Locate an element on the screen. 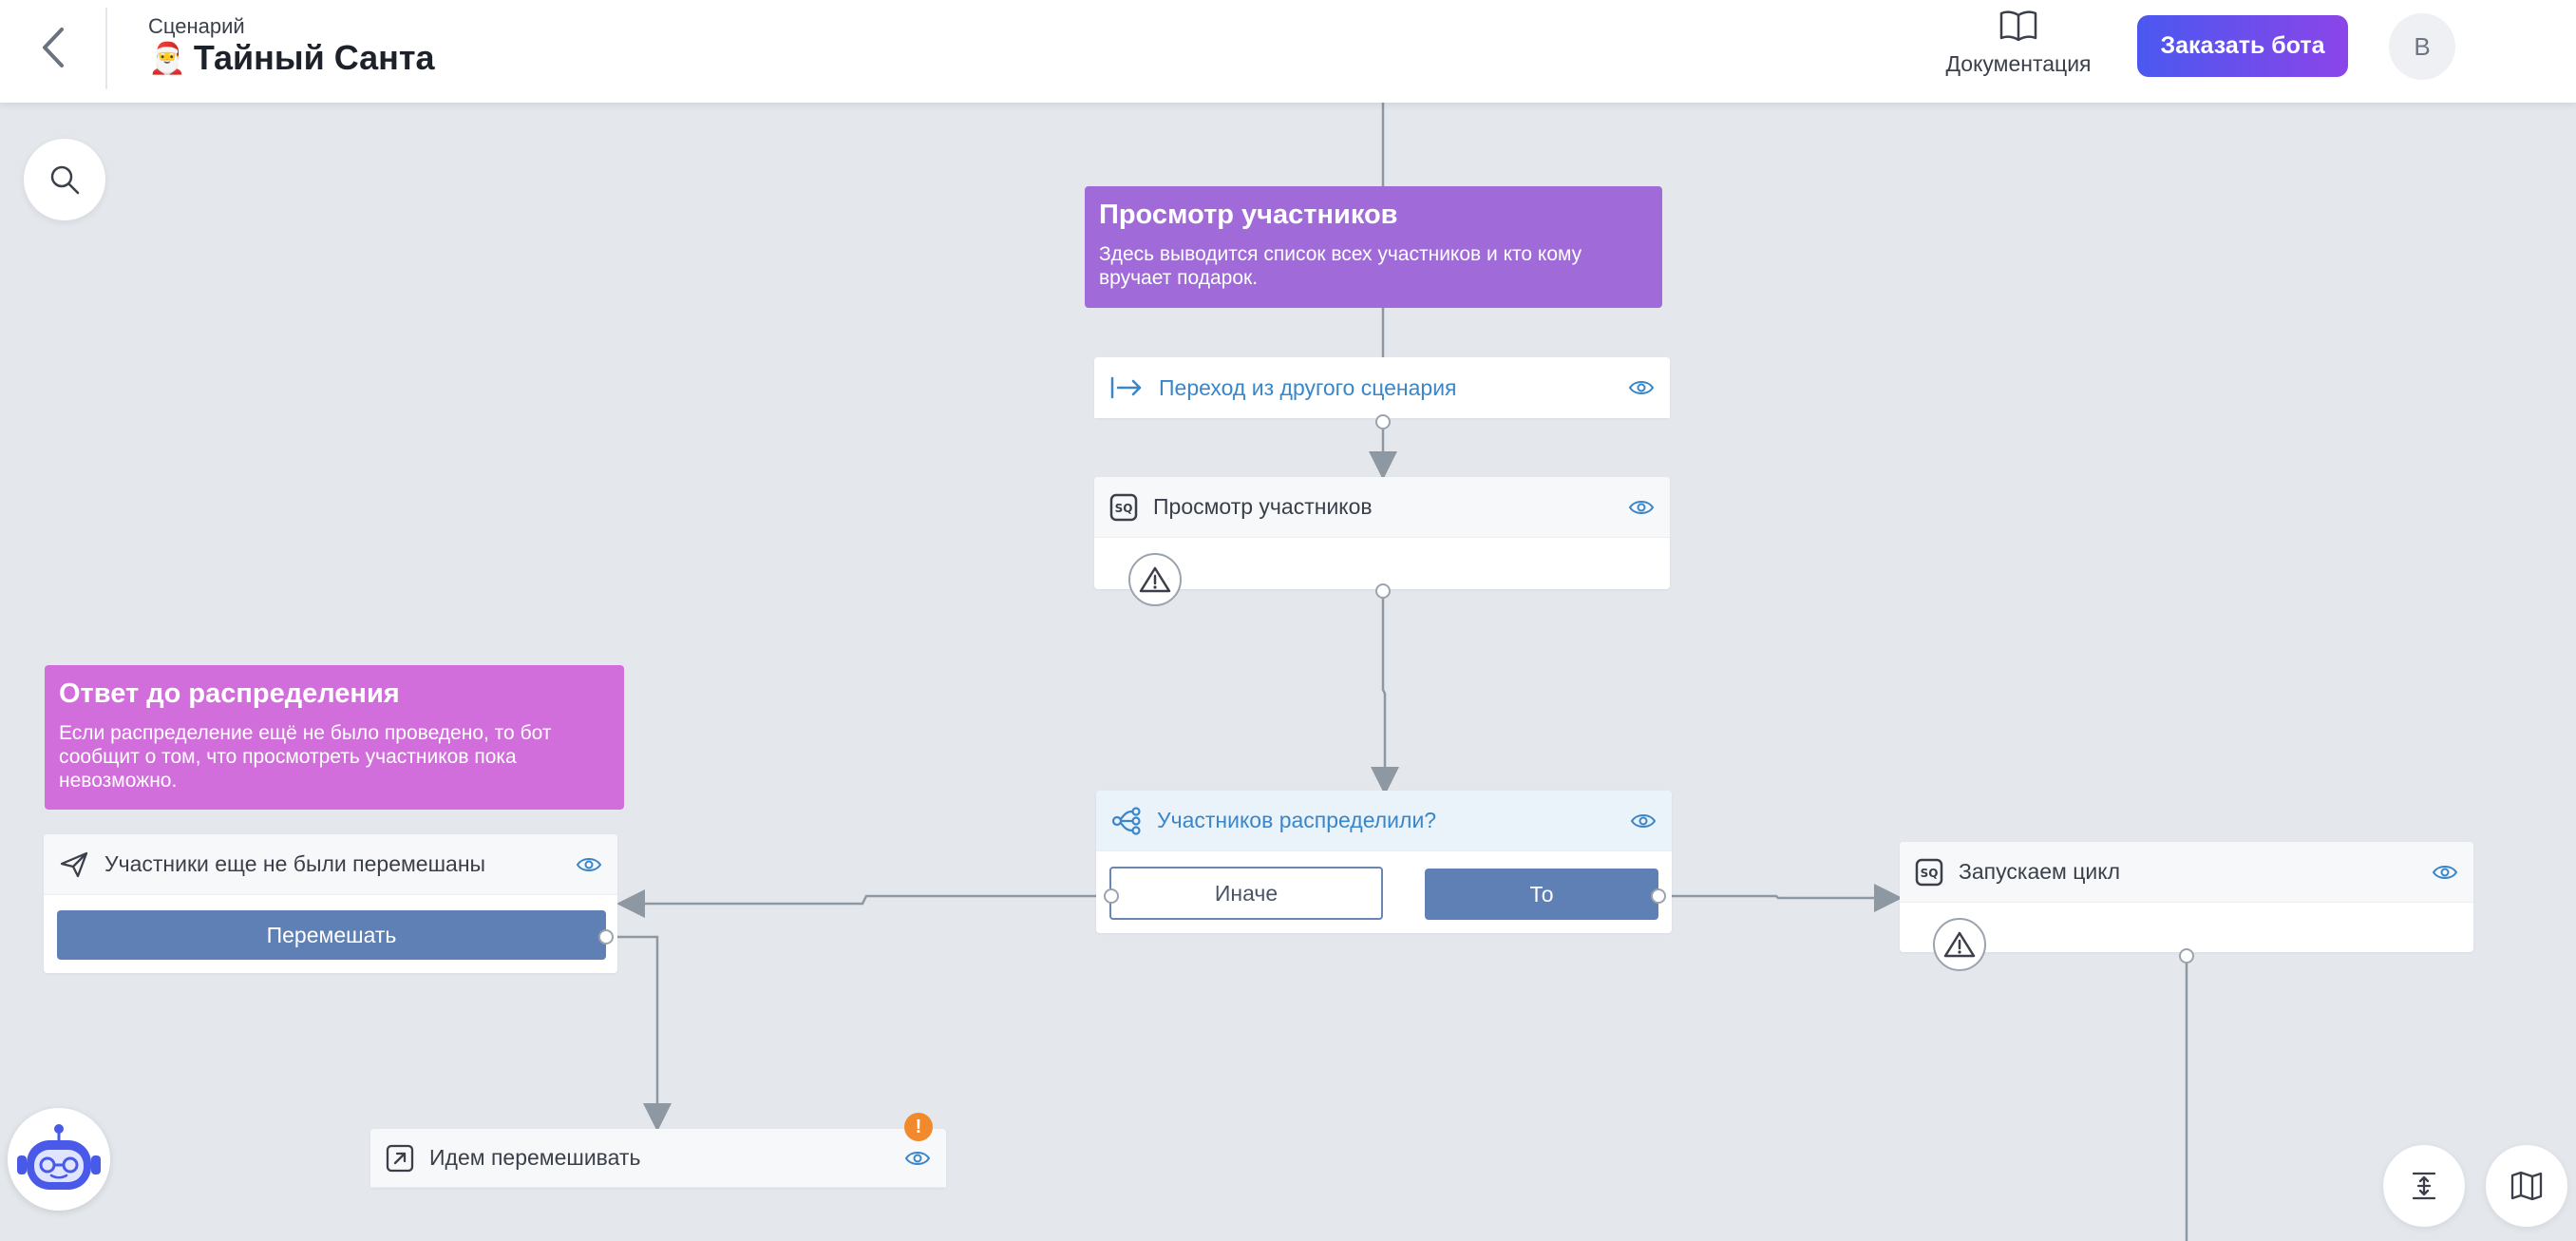 This screenshot has width=2576, height=1241. documentation-link: Документация is located at coordinates (2018, 48).